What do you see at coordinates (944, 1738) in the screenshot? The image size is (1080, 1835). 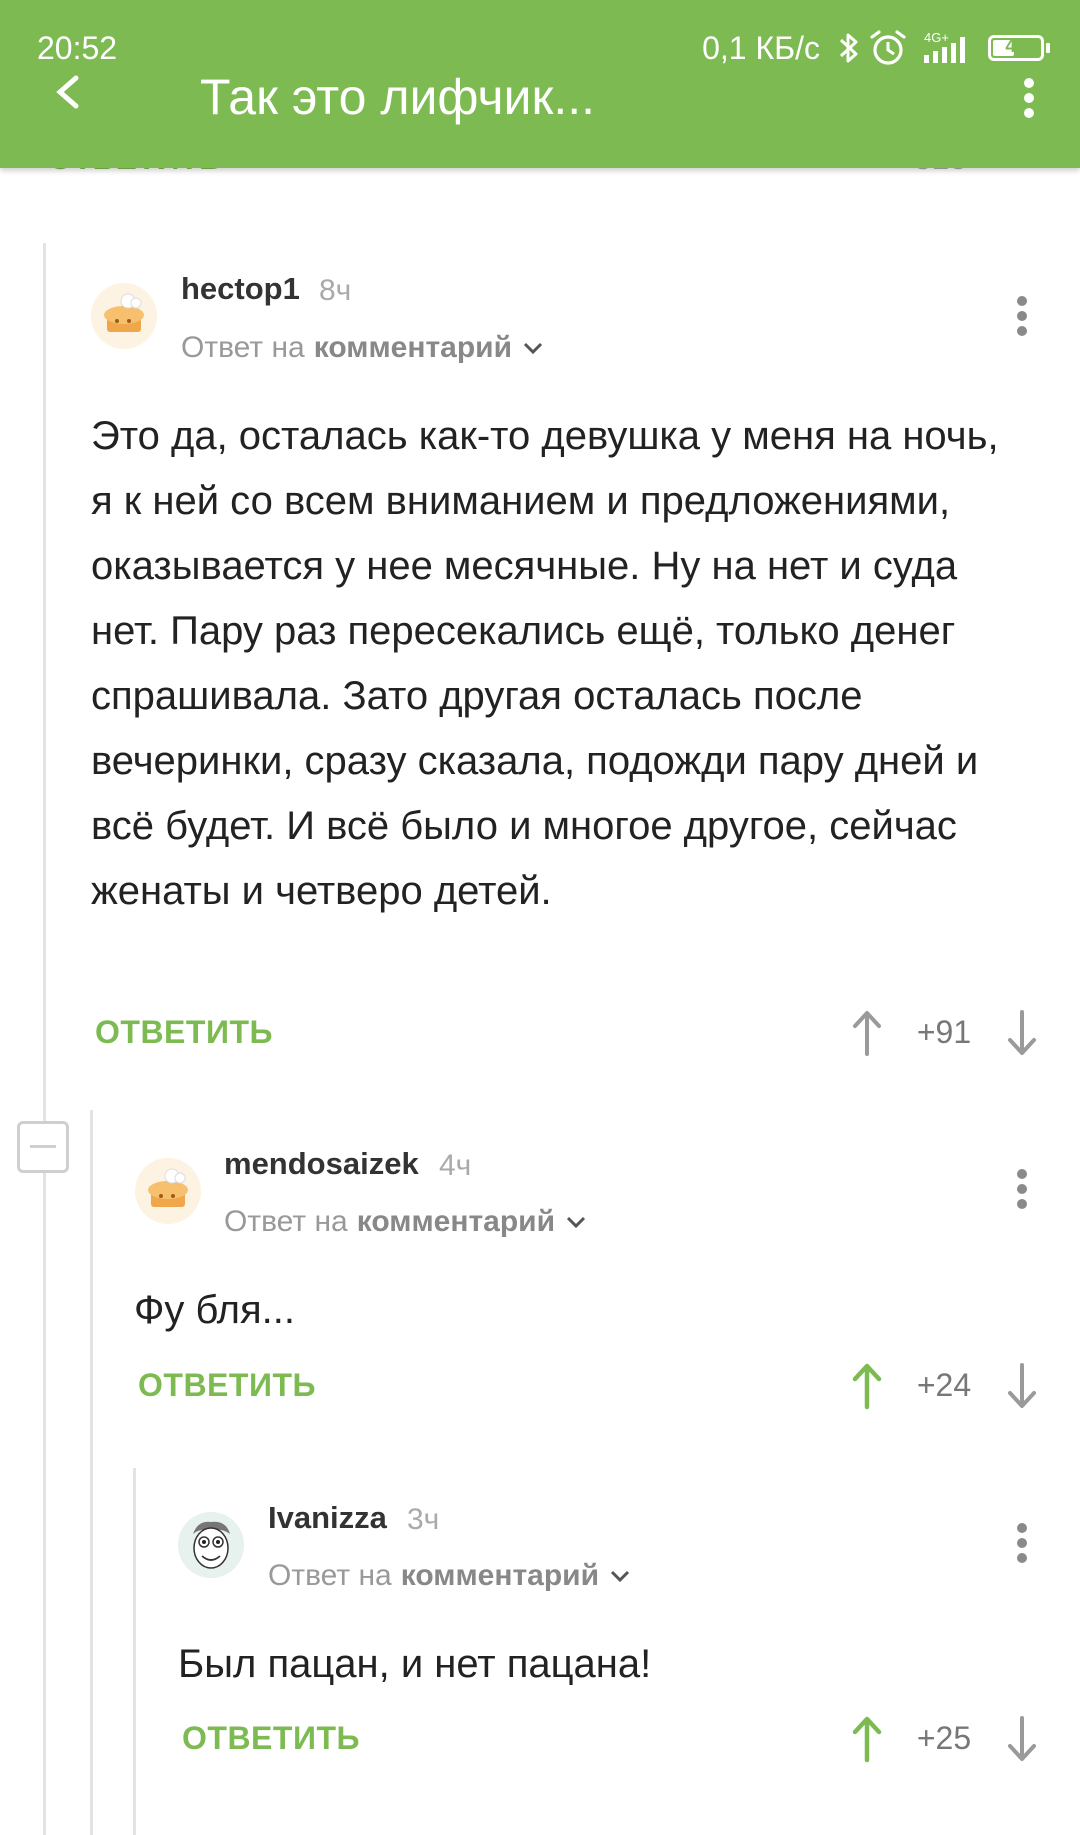 I see `comment-score: +25` at bounding box center [944, 1738].